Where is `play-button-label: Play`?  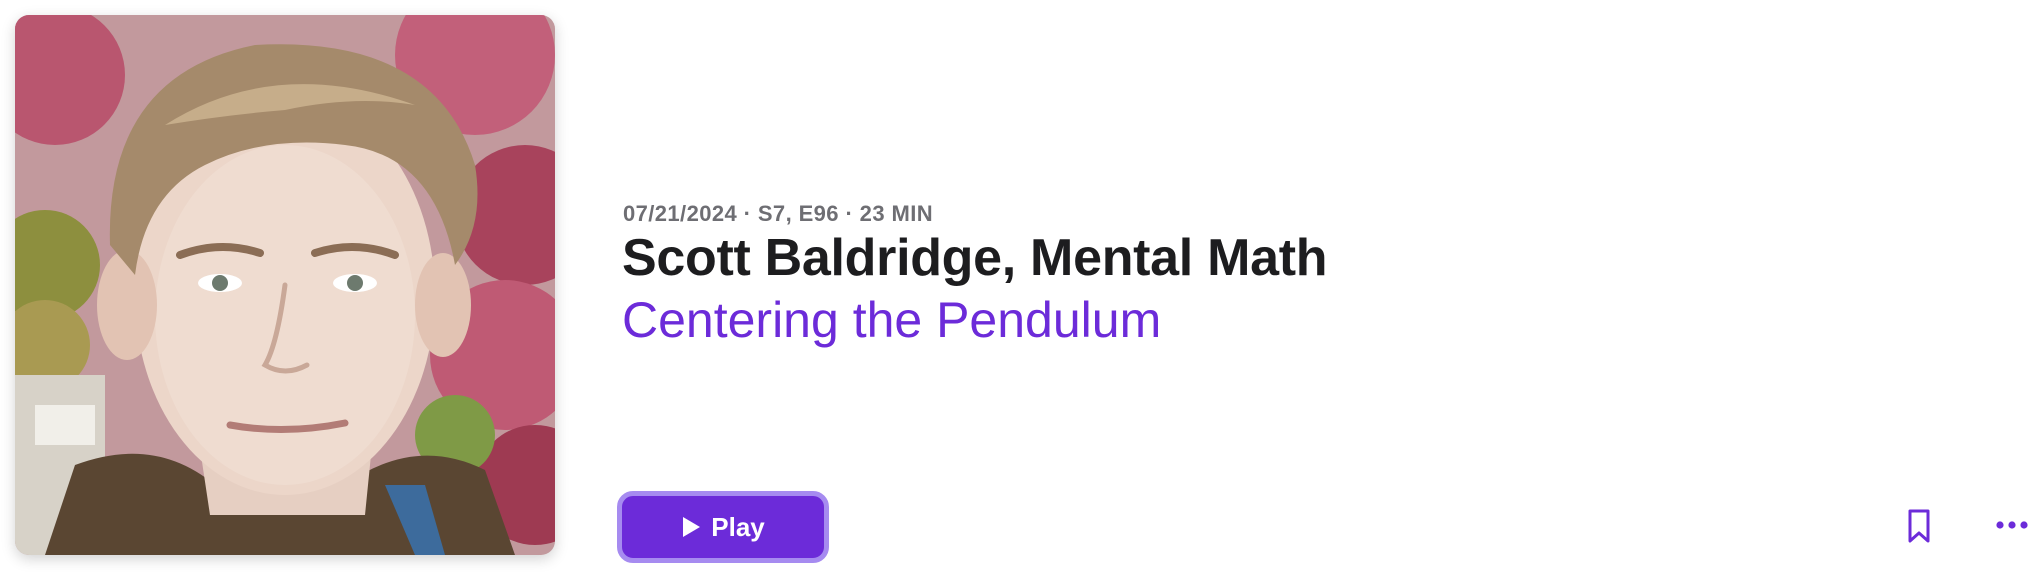
play-button-label: Play is located at coordinates (738, 526).